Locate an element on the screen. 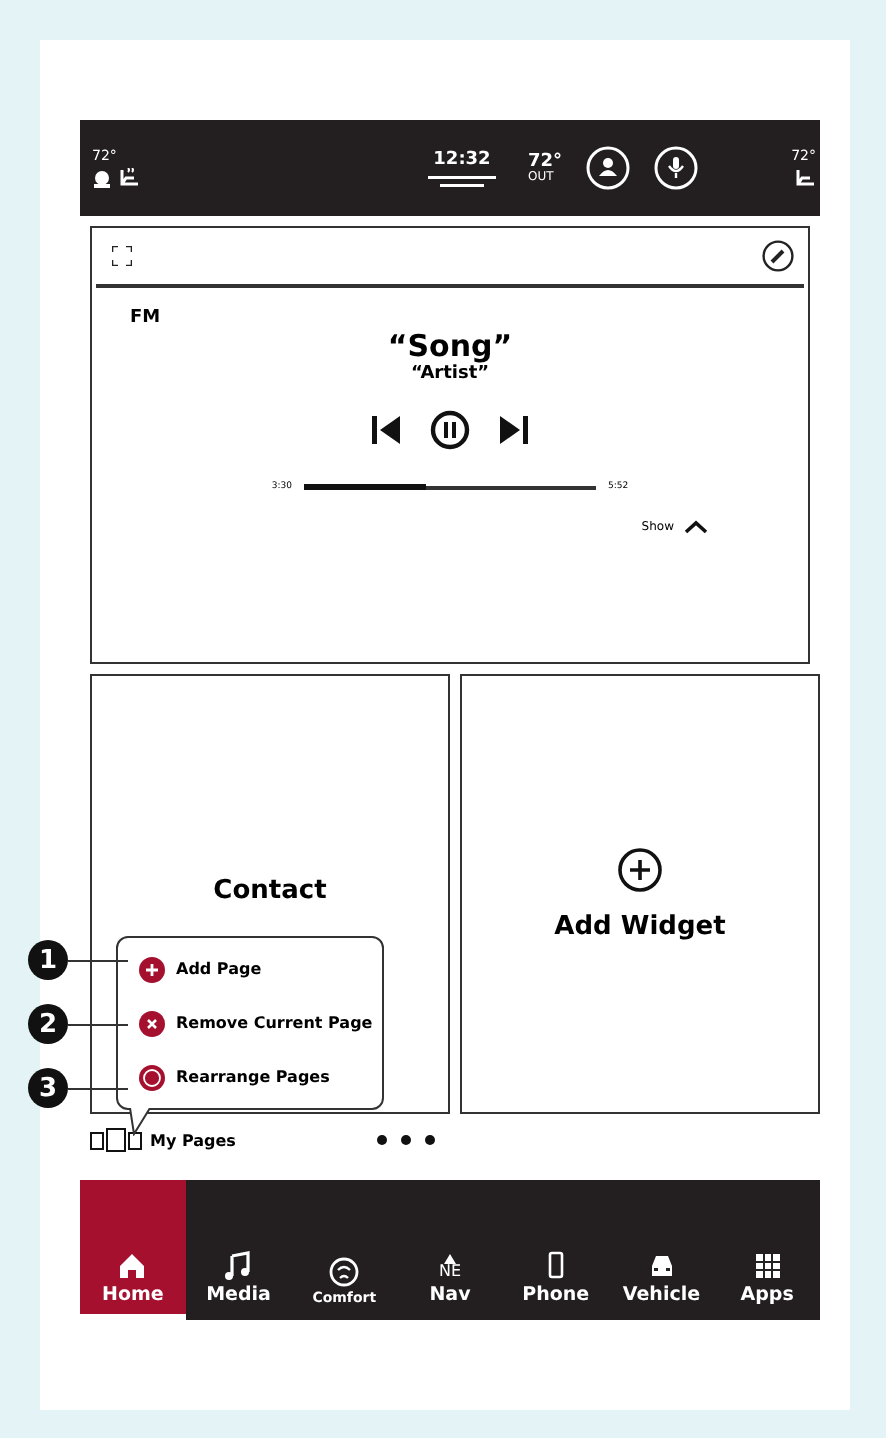 The image size is (886, 1438). nav-tab: Phone is located at coordinates (555, 1250).